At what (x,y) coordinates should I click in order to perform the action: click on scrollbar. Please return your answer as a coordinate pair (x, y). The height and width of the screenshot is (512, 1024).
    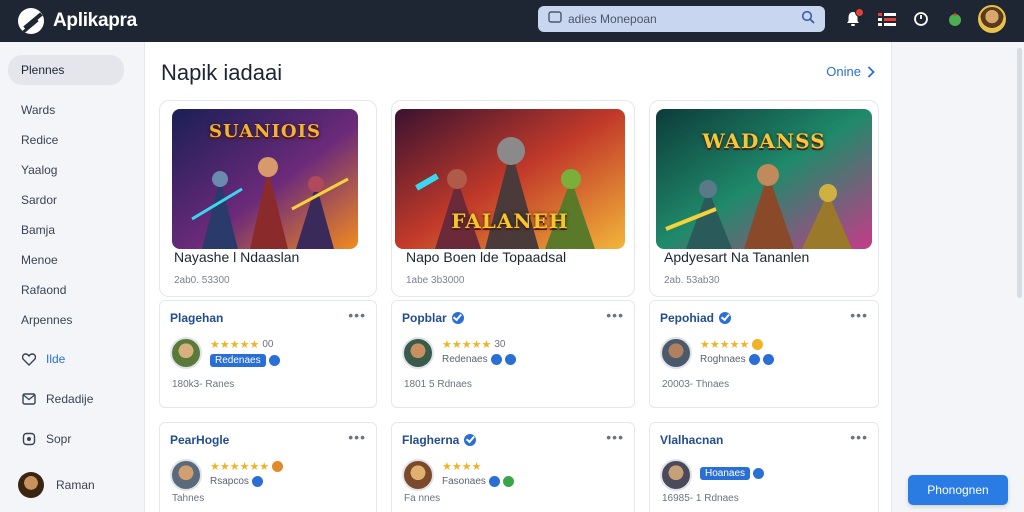
    Looking at the image, I should click on (1019, 173).